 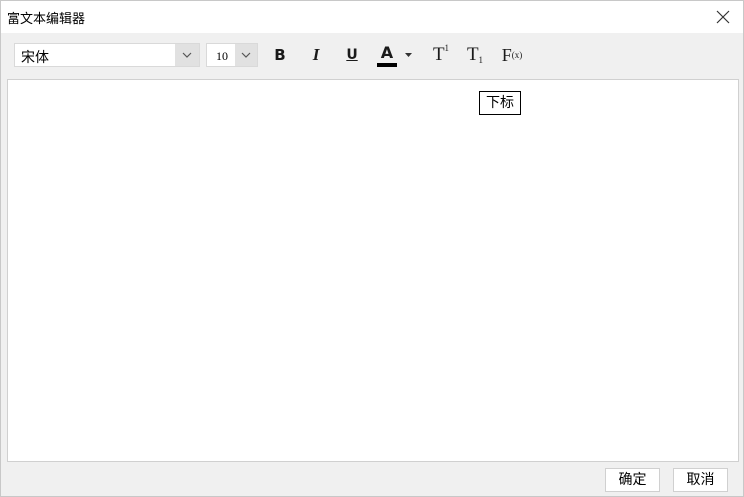 I want to click on font-family-dropdown-button, so click(x=187, y=55).